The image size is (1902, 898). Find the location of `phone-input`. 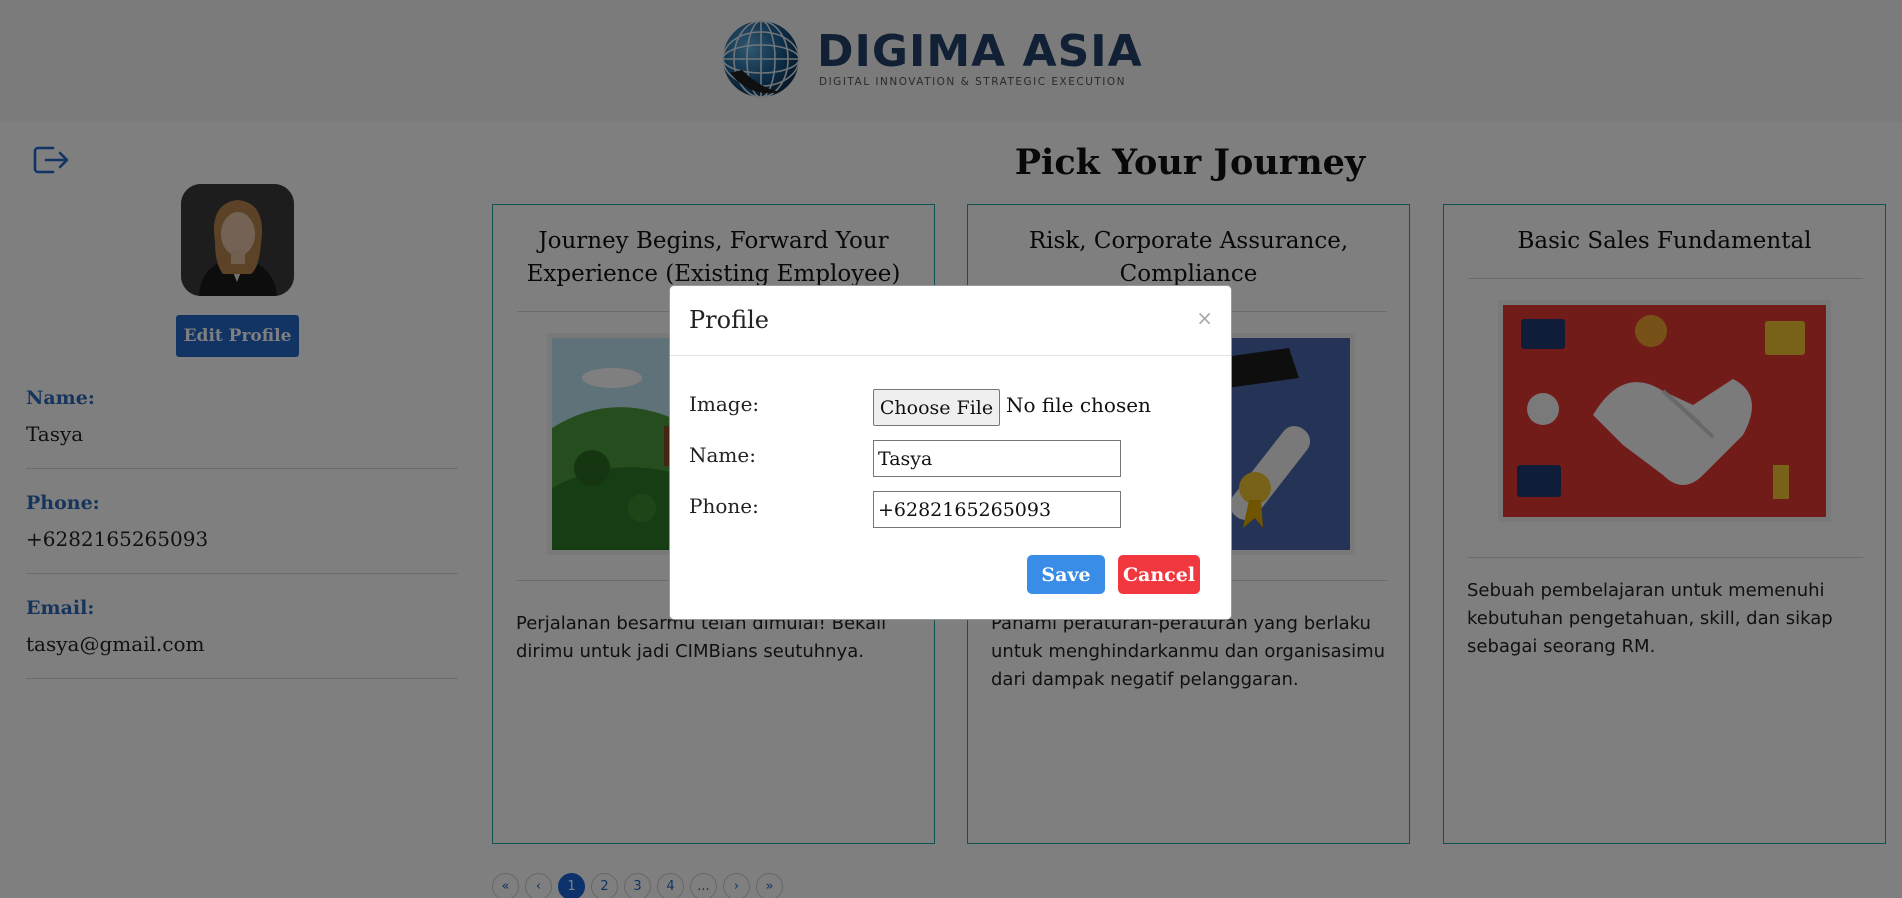

phone-input is located at coordinates (997, 509).